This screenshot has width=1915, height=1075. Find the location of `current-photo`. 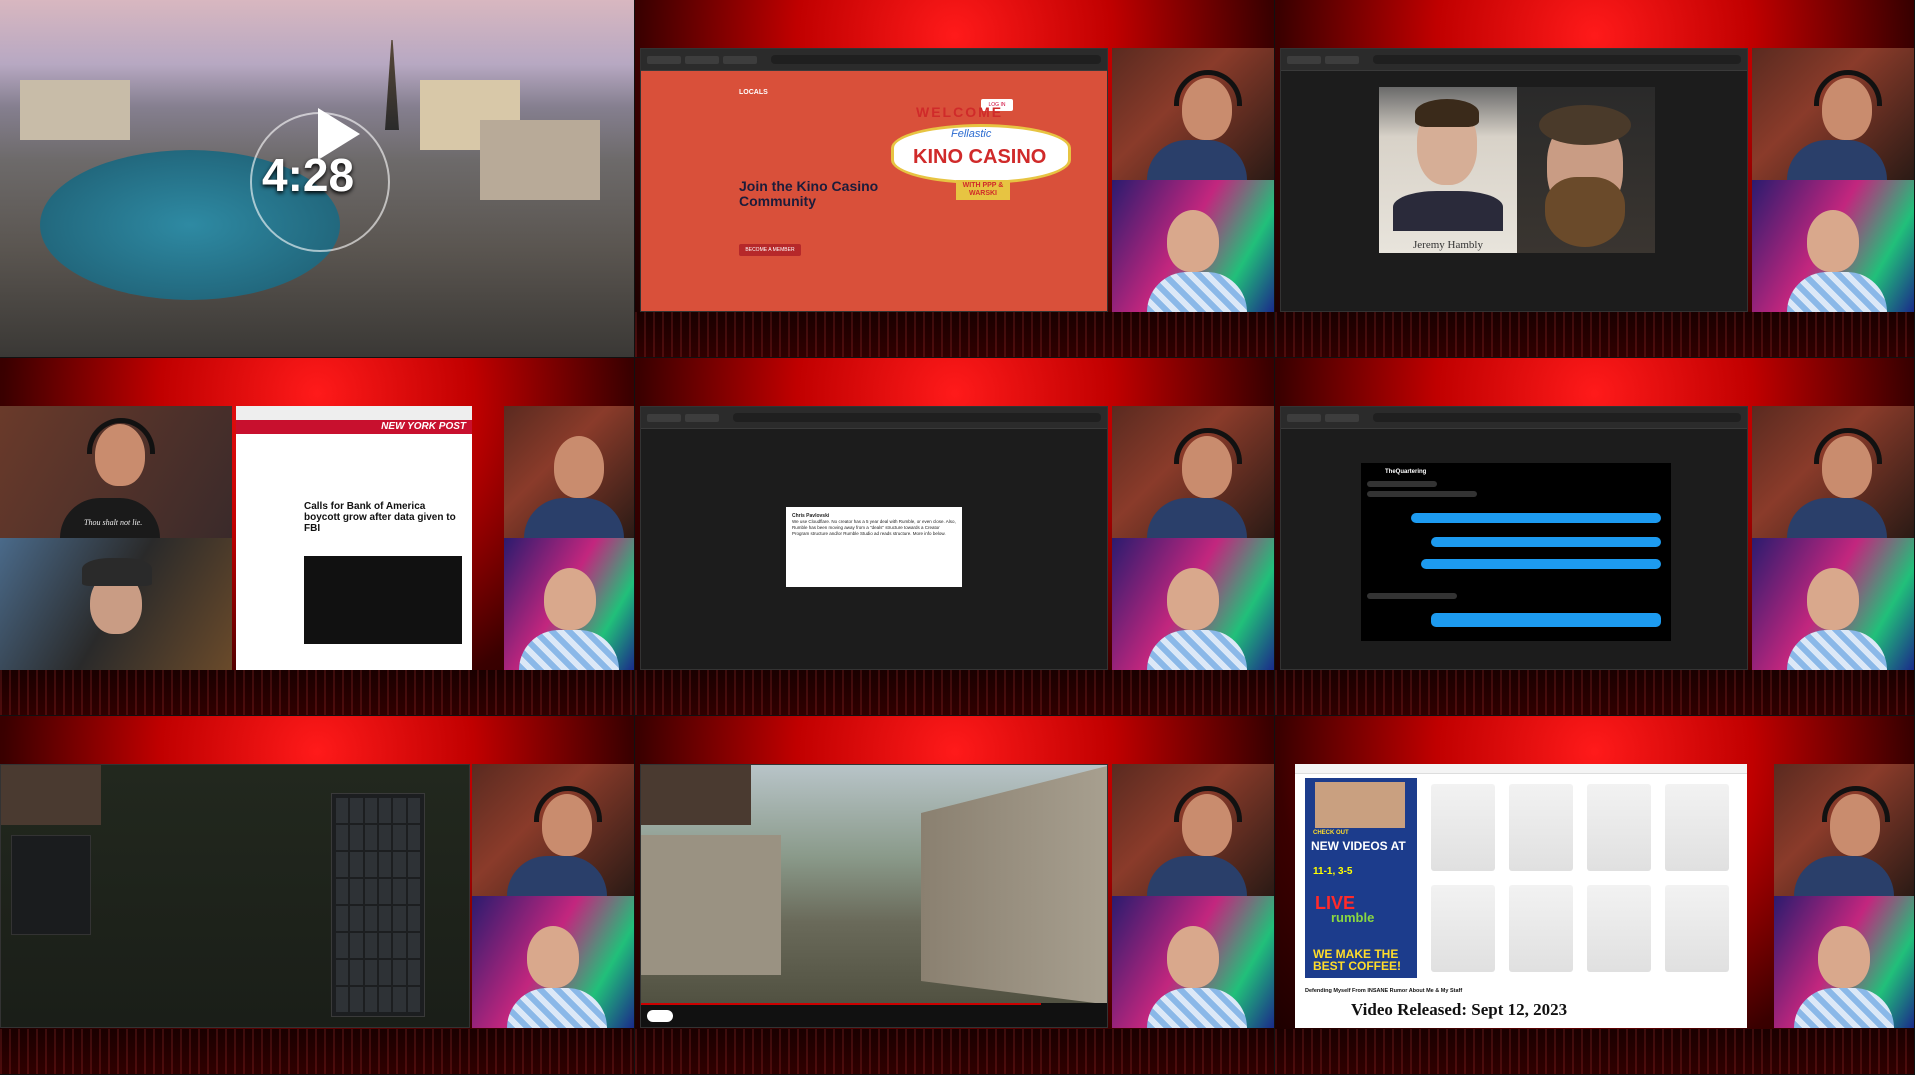

current-photo is located at coordinates (1586, 170).